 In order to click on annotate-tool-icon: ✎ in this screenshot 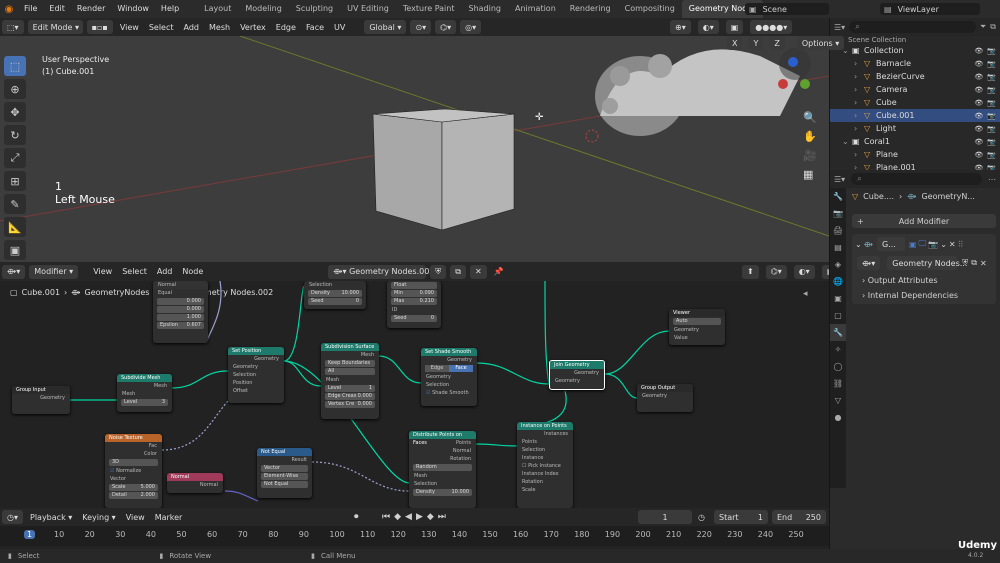, I will do `click(15, 204)`.